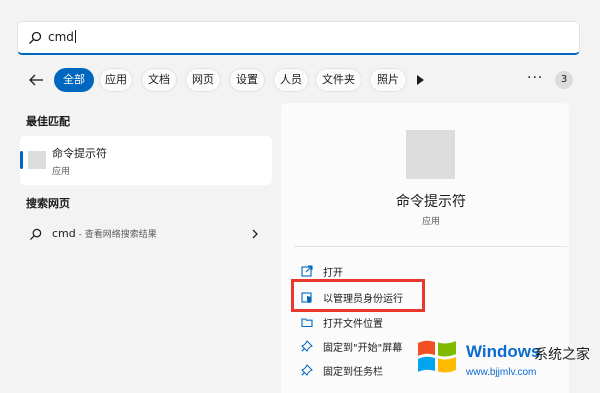 The image size is (600, 393). What do you see at coordinates (307, 323) in the screenshot?
I see `folder-icon` at bounding box center [307, 323].